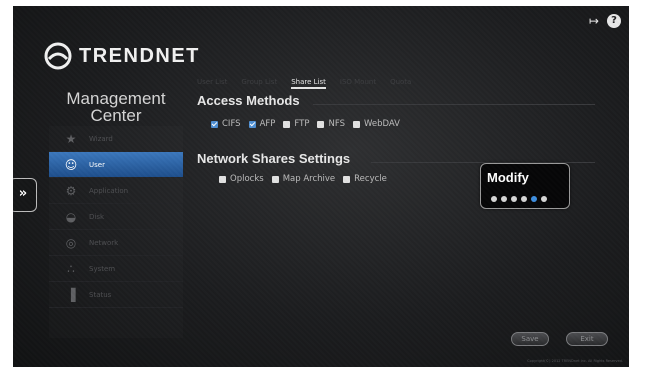 This screenshot has height=367, width=647. Describe the element at coordinates (275, 179) in the screenshot. I see `map-archive-checkbox` at that location.